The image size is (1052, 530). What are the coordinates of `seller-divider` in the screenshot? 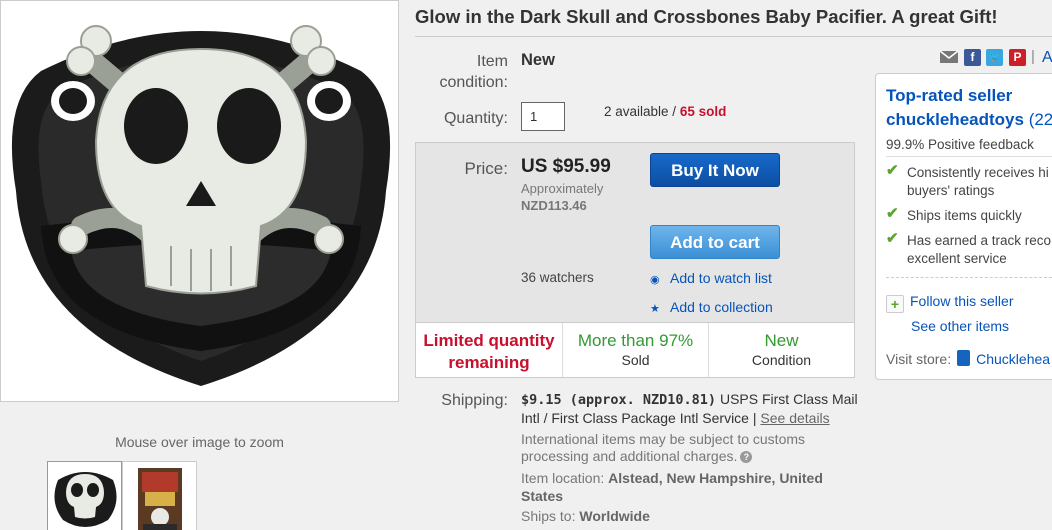 It's located at (969, 156).